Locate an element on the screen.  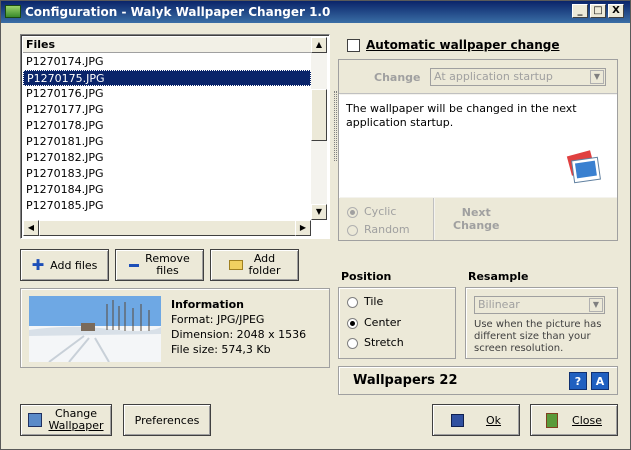
close-button: Close is located at coordinates (574, 420).